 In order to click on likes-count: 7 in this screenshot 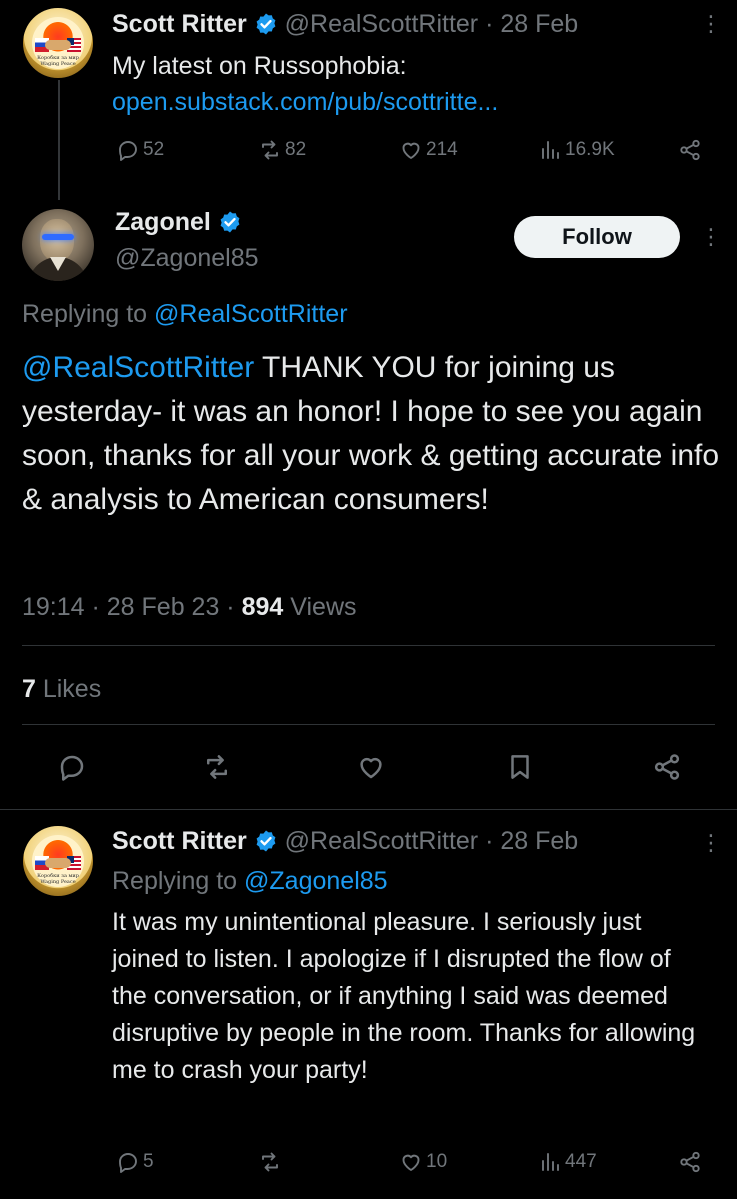, I will do `click(29, 689)`.